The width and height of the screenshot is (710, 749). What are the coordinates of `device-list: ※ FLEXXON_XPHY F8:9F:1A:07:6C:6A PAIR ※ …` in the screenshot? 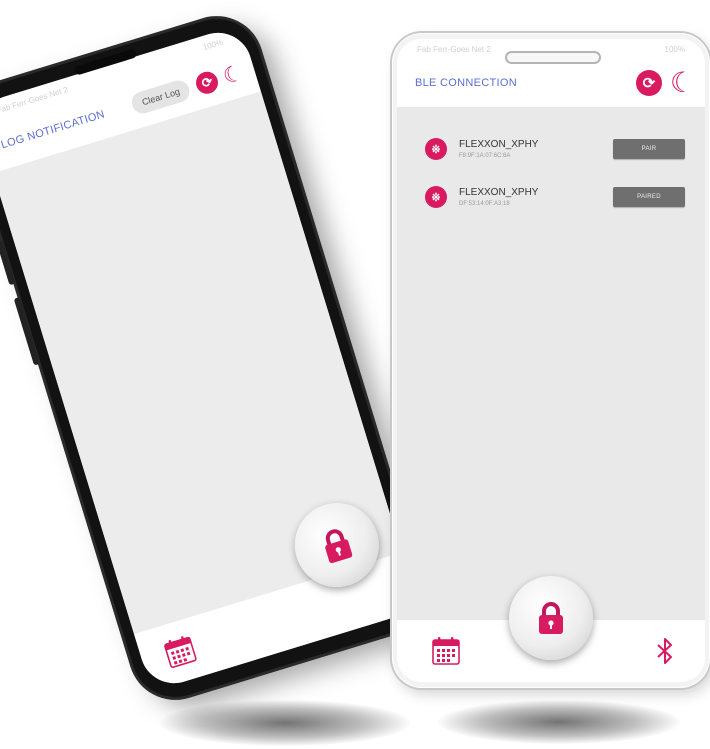 It's located at (551, 164).